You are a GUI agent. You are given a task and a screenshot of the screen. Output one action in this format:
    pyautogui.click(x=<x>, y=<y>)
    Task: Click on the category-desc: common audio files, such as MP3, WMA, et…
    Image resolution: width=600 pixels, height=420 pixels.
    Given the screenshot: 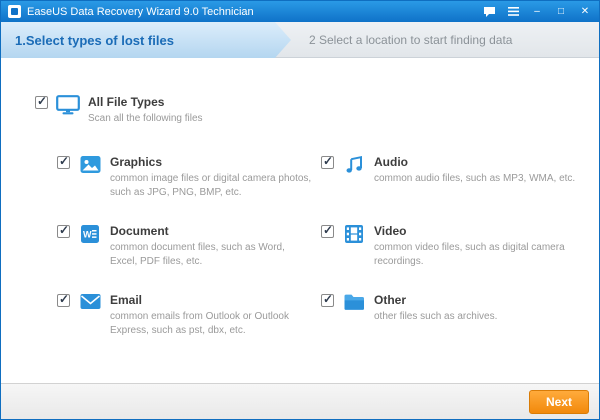 What is the action you would take?
    pyautogui.click(x=475, y=178)
    